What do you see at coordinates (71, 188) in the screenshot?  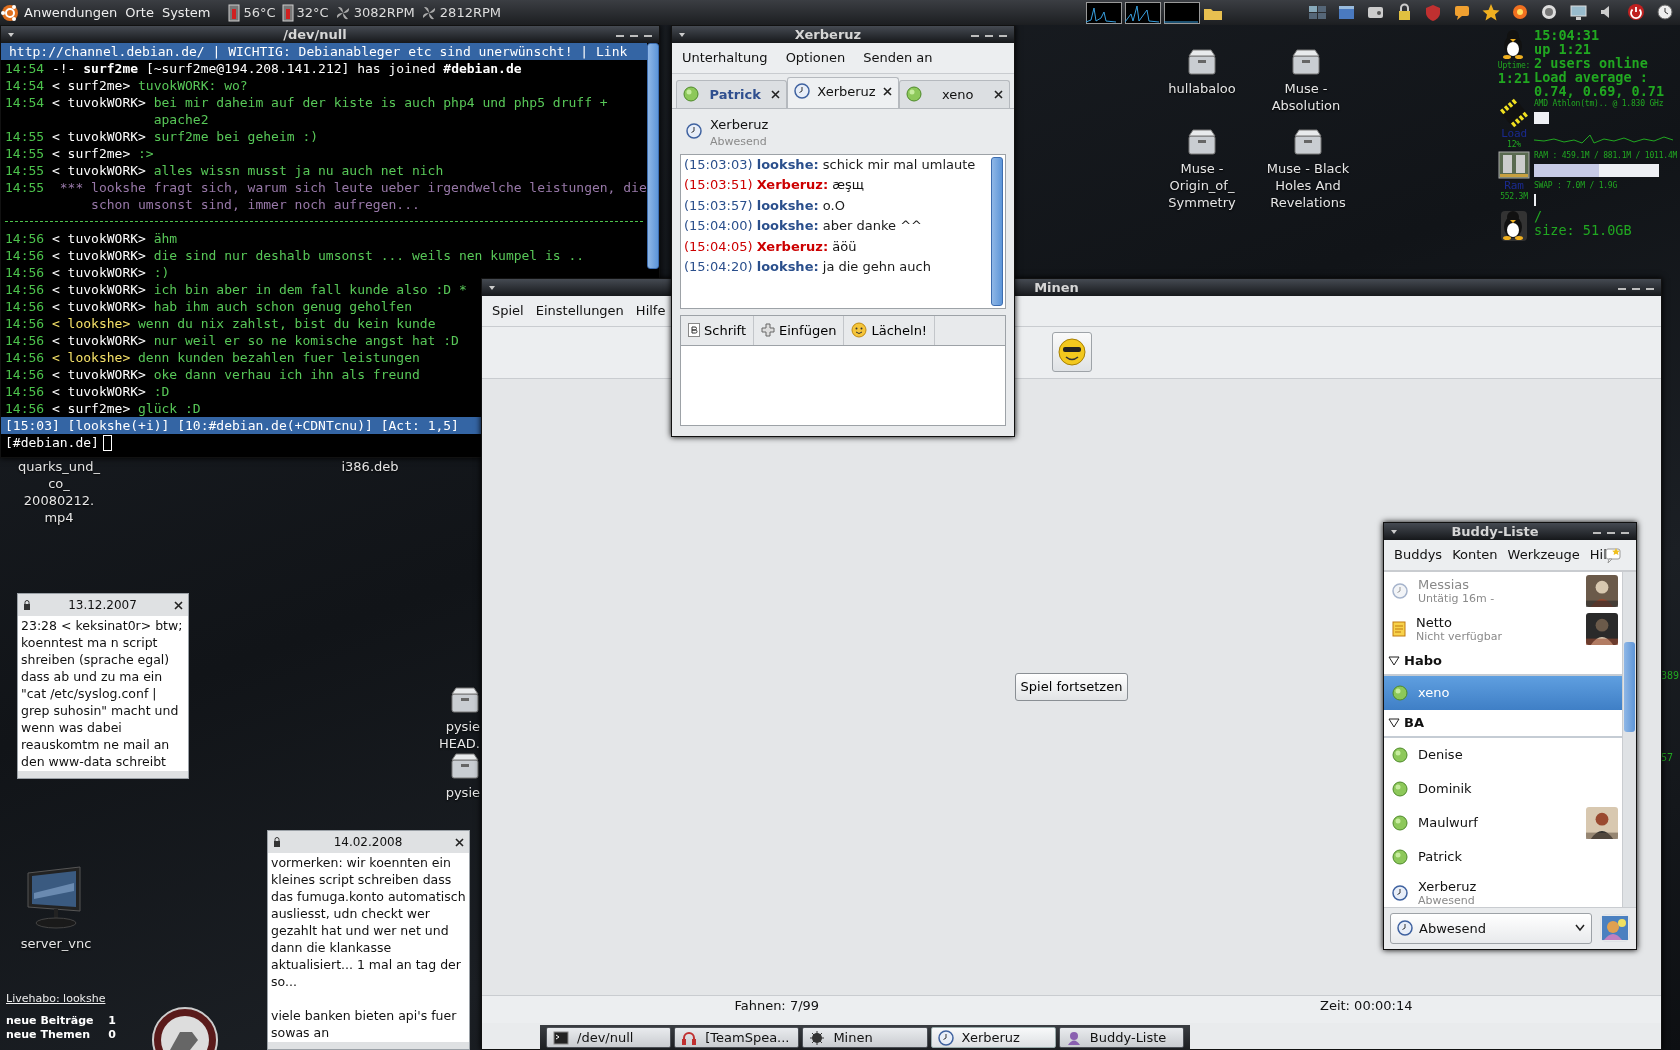 I see `action-marker: ***` at bounding box center [71, 188].